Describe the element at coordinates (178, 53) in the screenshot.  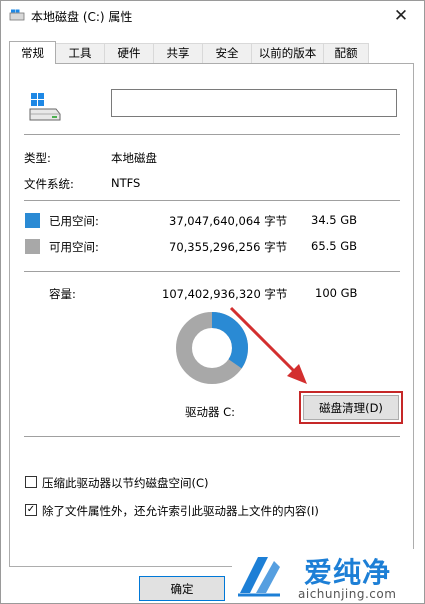
I see `tab-sharing: 共享` at that location.